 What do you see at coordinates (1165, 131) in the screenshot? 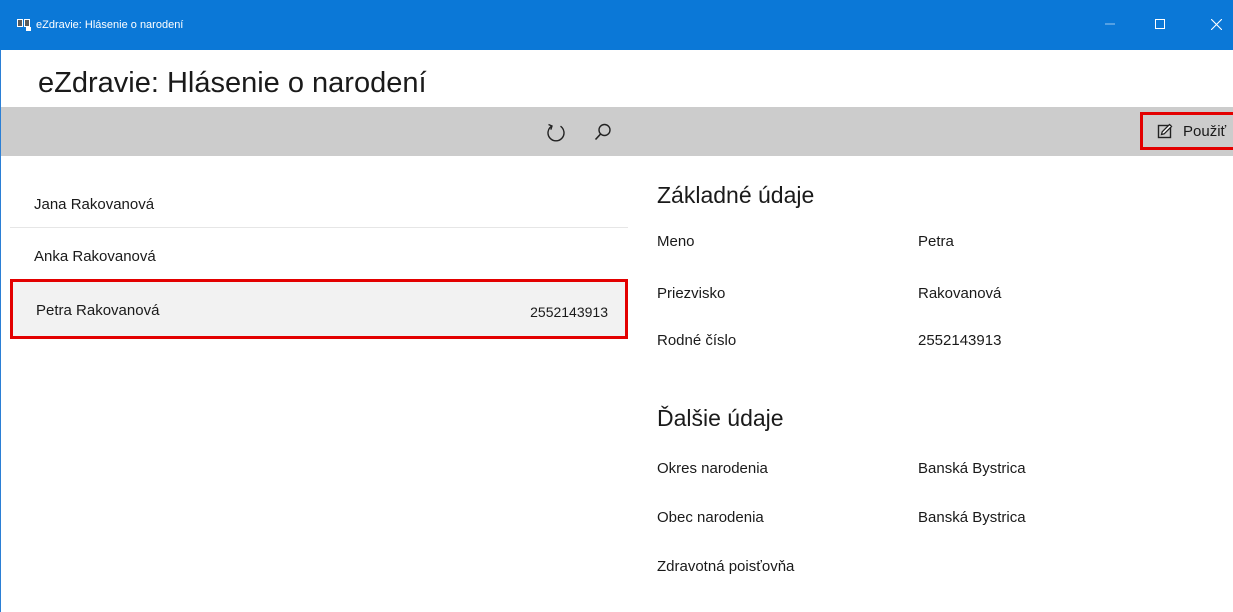
I see `edit-icon` at bounding box center [1165, 131].